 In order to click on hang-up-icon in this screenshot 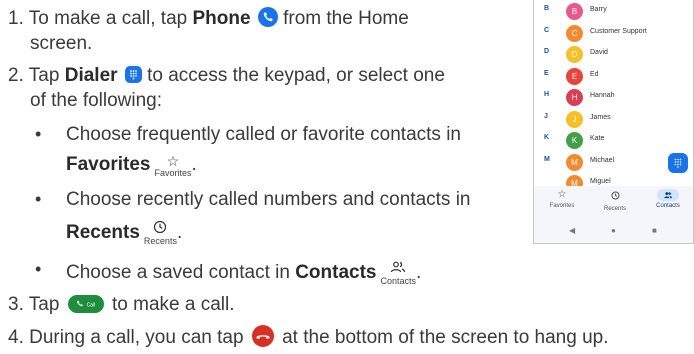, I will do `click(262, 336)`.